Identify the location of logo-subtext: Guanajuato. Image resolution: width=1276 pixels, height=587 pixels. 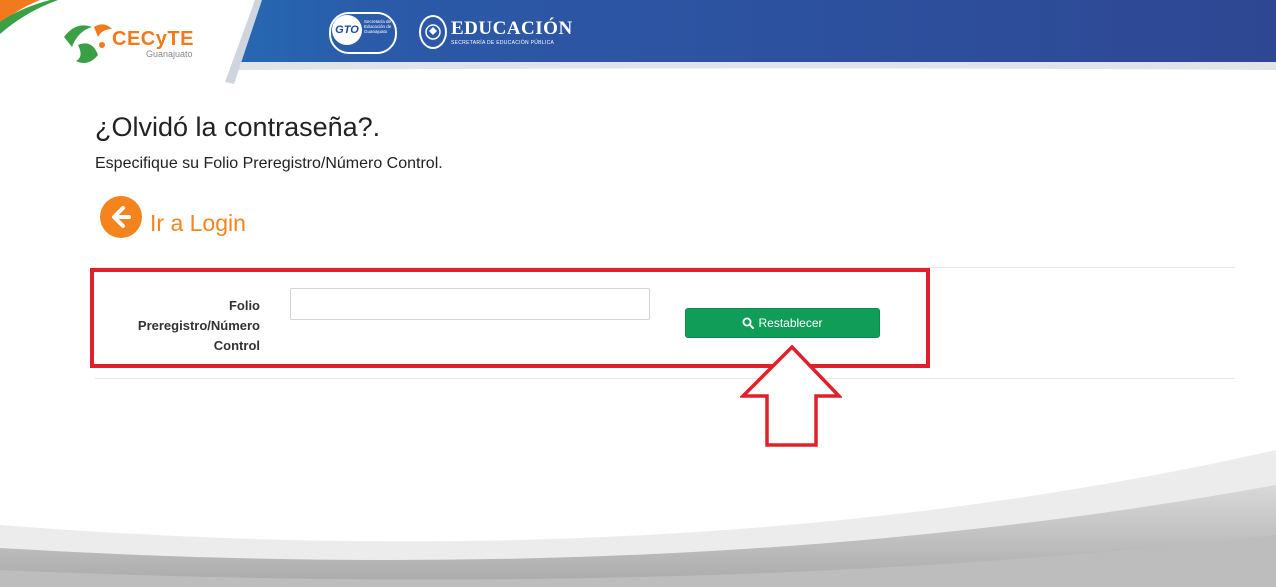
(169, 54).